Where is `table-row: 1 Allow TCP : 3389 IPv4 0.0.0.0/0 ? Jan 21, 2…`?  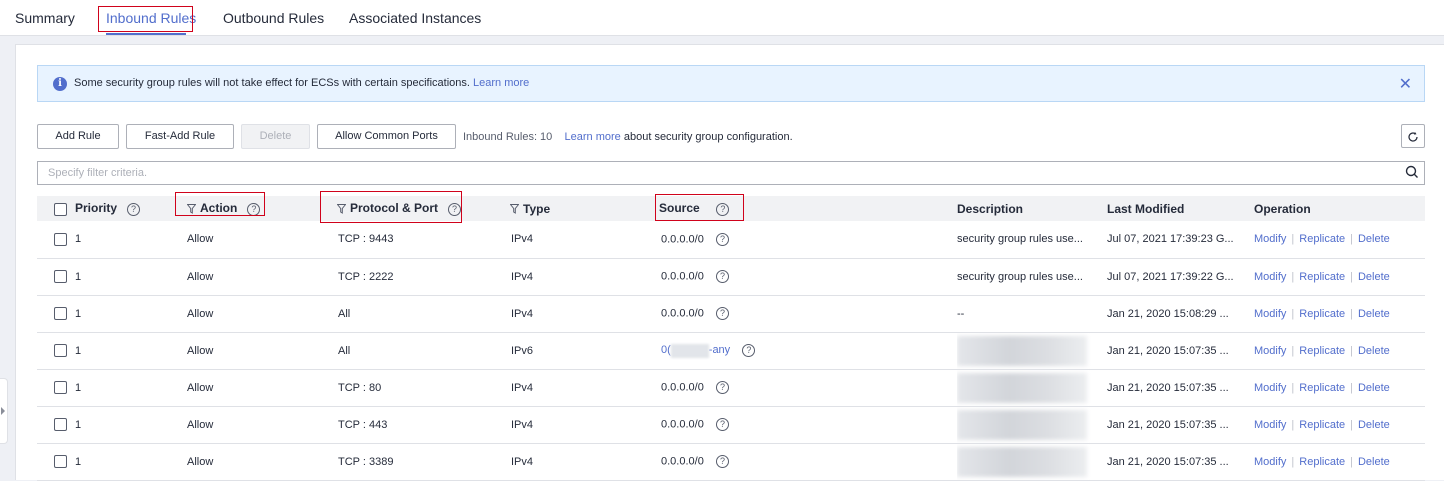
table-row: 1 Allow TCP : 3389 IPv4 0.0.0.0/0 ? Jan 21, 2… is located at coordinates (731, 462).